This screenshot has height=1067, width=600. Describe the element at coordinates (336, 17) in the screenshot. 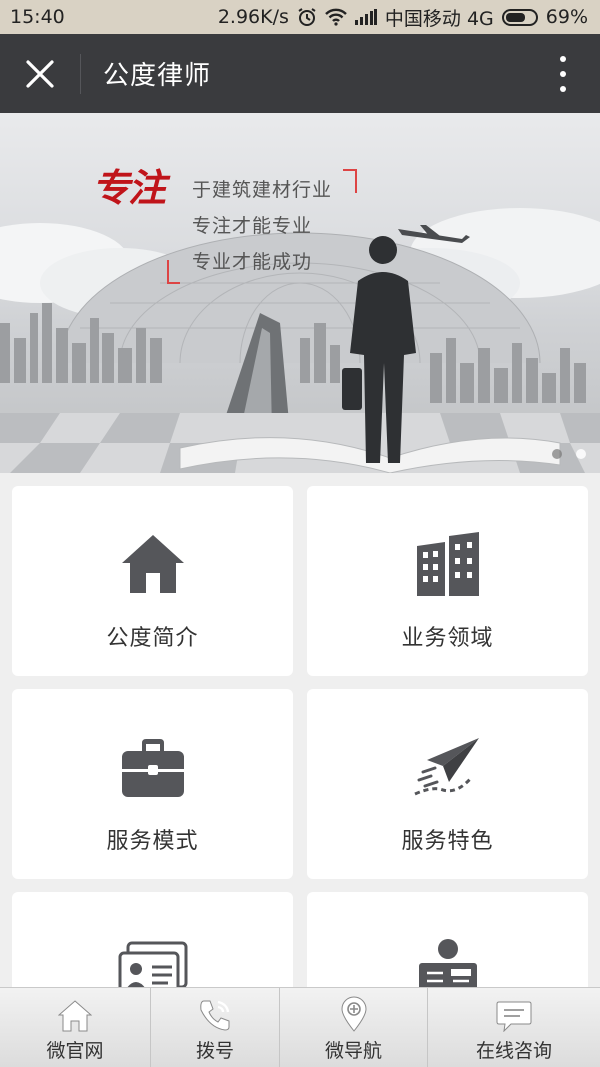

I see `wifi-icon` at that location.